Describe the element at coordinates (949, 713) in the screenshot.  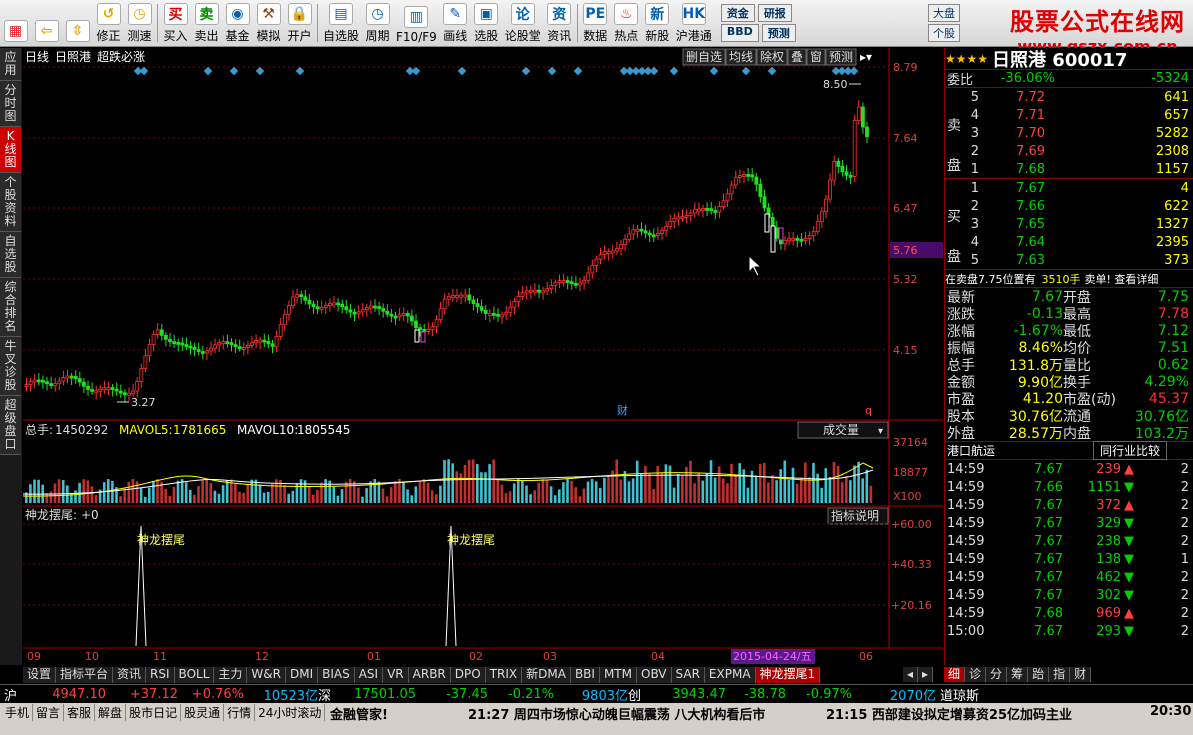
I see `news-ticker-3: 21:15 西部建设拟定增募资25亿加码主业` at that location.